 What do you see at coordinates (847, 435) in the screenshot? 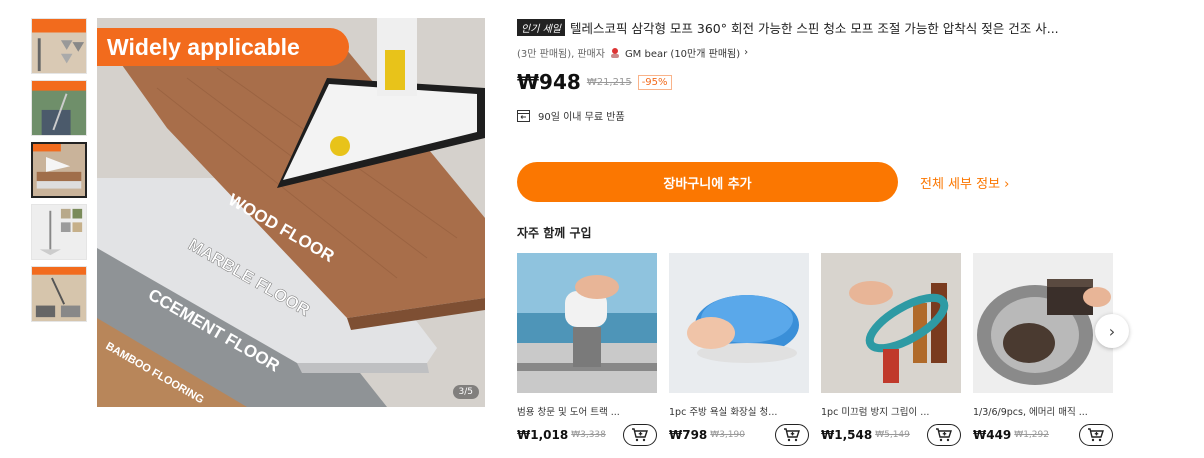
I see `fbt-item-price: ₩1,548` at bounding box center [847, 435].